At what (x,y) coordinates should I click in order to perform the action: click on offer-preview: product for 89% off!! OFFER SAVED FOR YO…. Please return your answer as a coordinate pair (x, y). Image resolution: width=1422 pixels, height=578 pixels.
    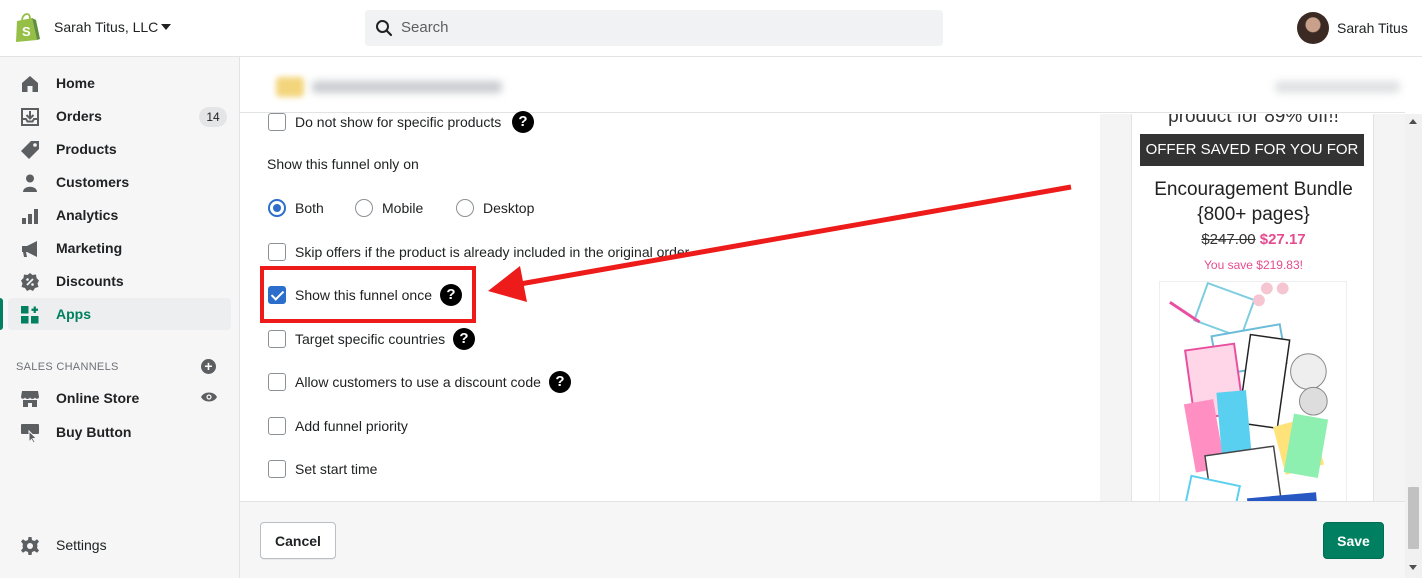
    Looking at the image, I should click on (1252, 337).